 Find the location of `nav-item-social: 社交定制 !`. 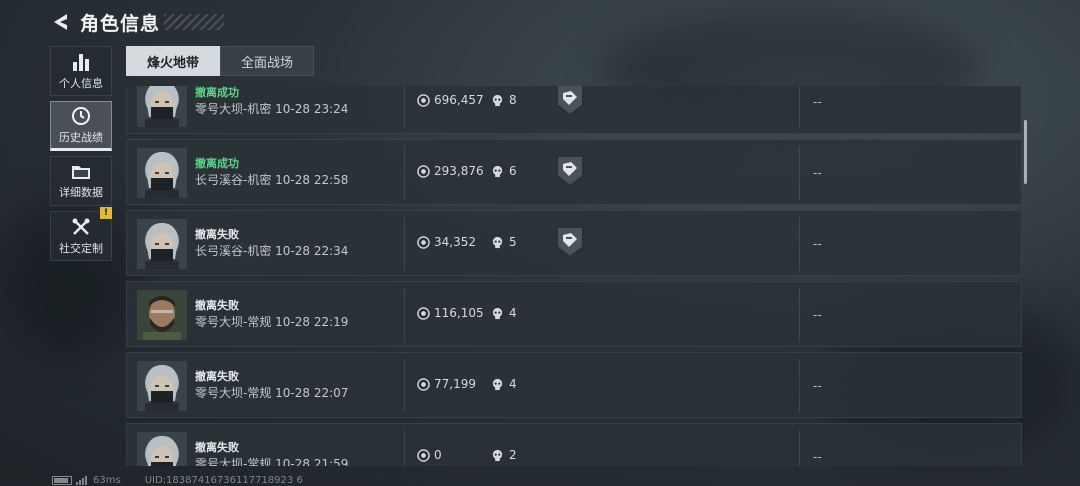

nav-item-social: 社交定制 ! is located at coordinates (81, 234).